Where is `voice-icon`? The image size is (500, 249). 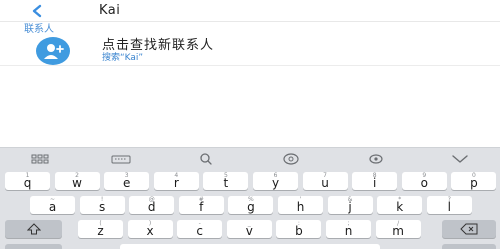
voice-icon is located at coordinates (376, 159).